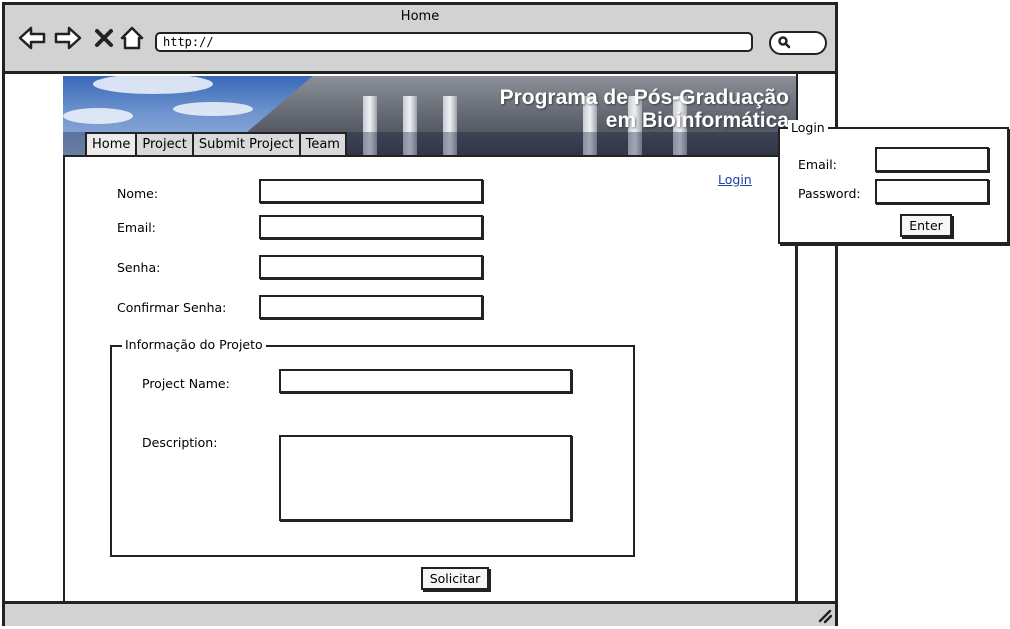  What do you see at coordinates (829, 193) in the screenshot?
I see `login-password-label: Password:` at bounding box center [829, 193].